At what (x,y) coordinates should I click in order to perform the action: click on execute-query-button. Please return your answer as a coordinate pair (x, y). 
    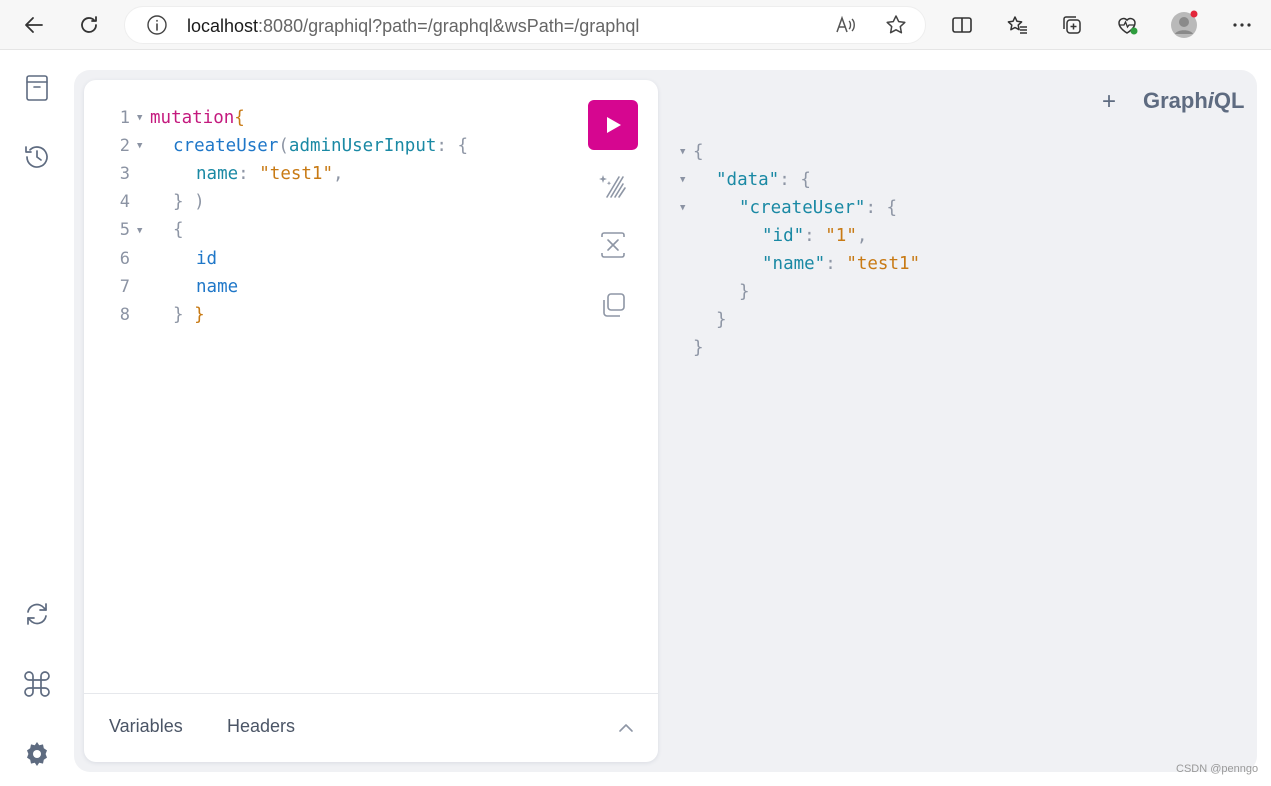
    Looking at the image, I should click on (613, 125).